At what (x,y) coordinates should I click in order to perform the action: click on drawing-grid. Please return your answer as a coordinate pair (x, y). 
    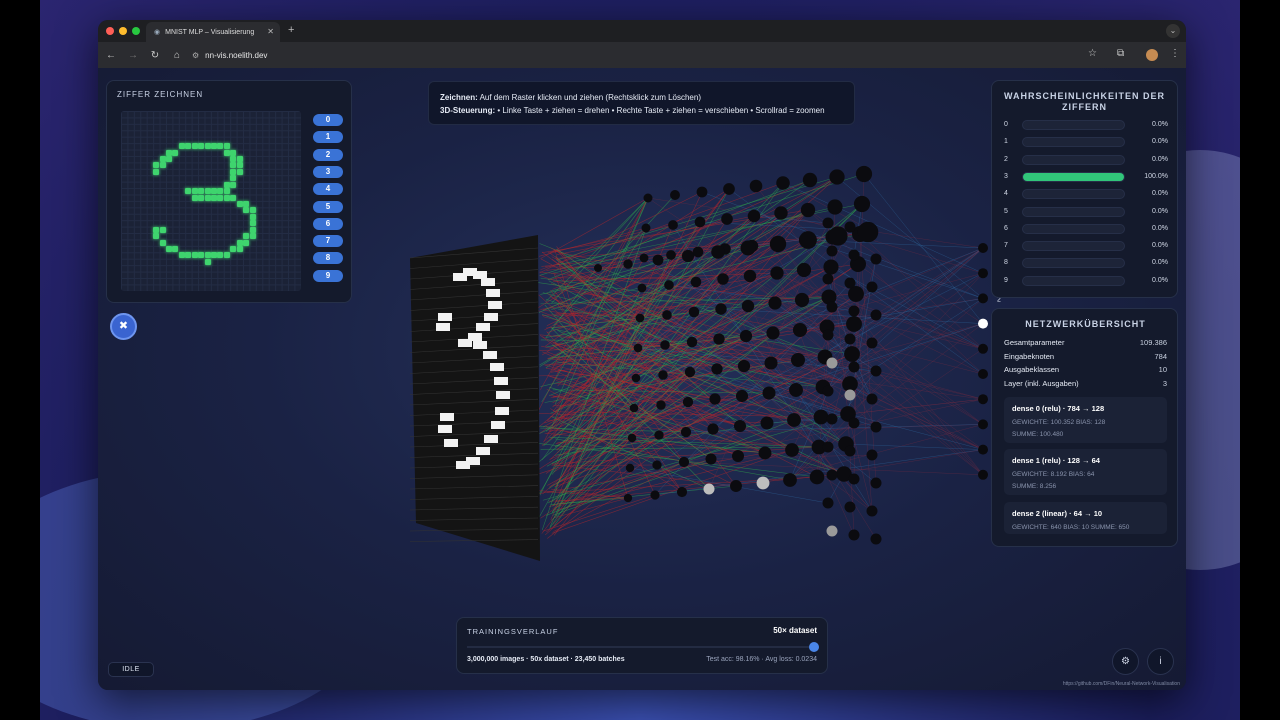
    Looking at the image, I should click on (211, 201).